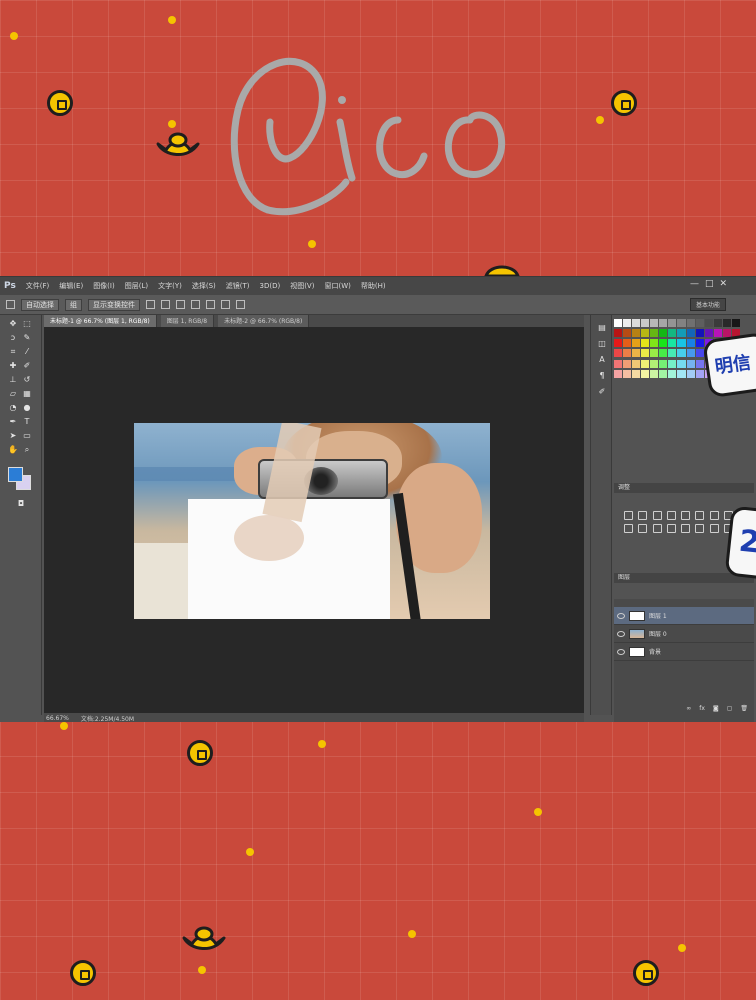  What do you see at coordinates (694, 284) in the screenshot?
I see `minimize-button: —` at bounding box center [694, 284].